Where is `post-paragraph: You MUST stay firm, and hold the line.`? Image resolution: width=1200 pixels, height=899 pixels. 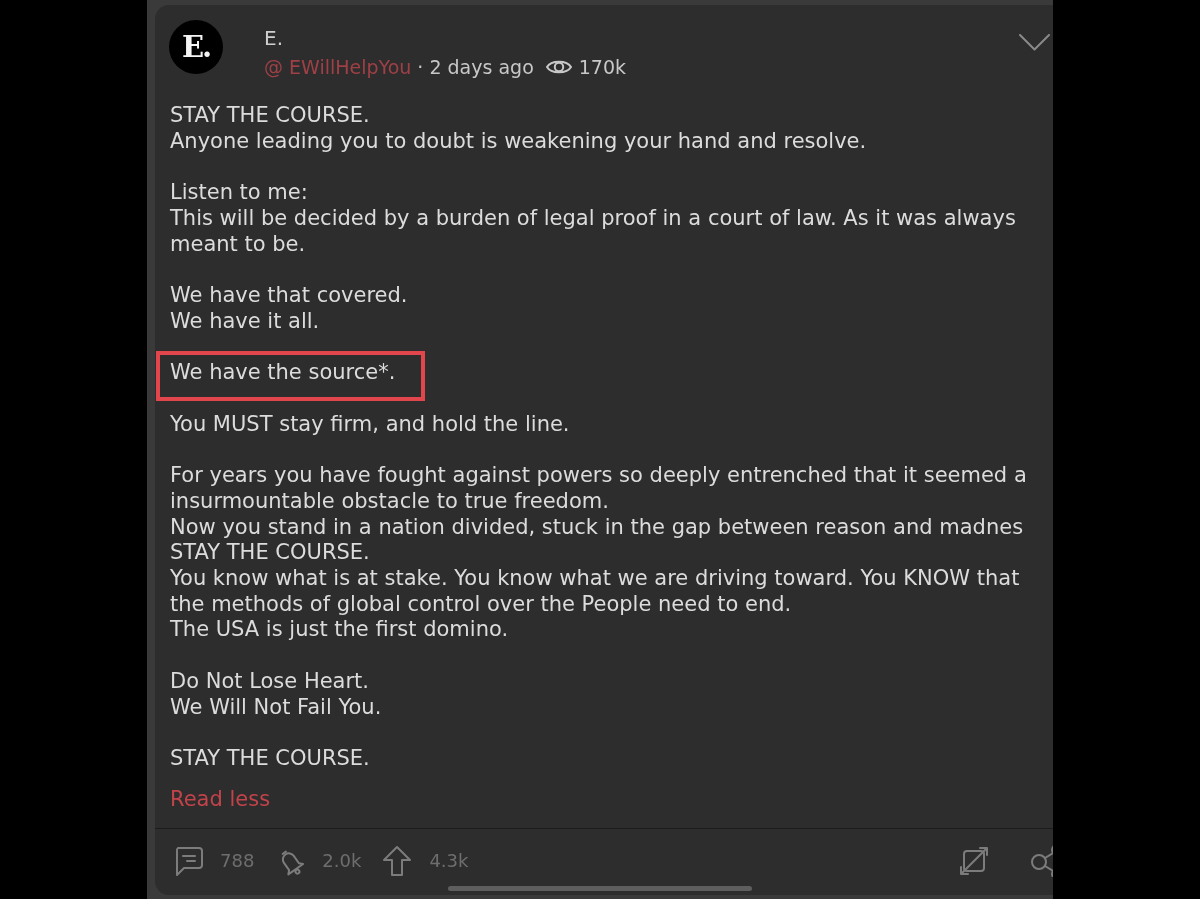 post-paragraph: You MUST stay firm, and hold the line. is located at coordinates (370, 424).